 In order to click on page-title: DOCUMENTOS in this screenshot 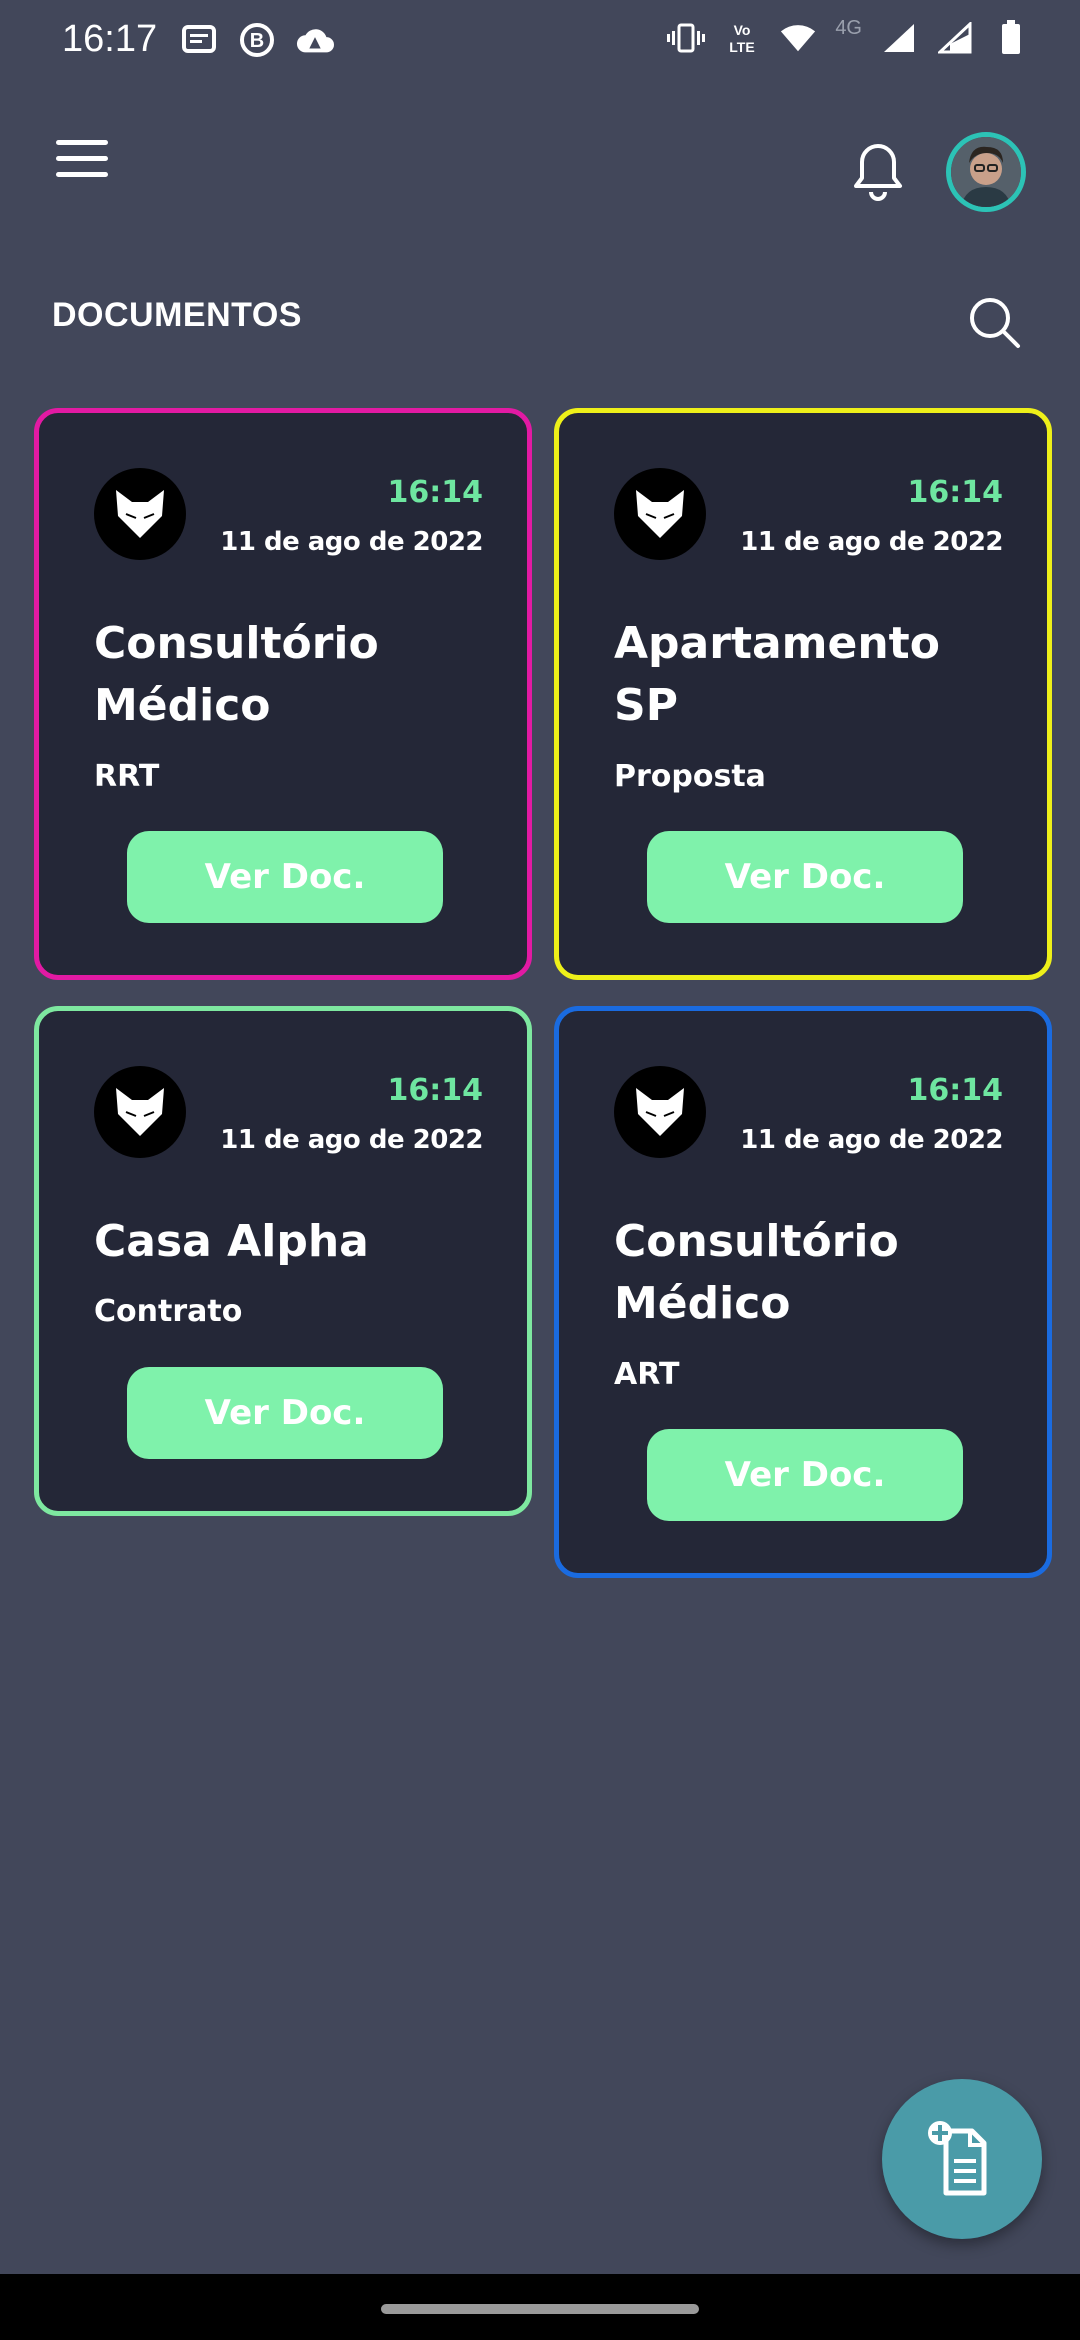, I will do `click(177, 315)`.